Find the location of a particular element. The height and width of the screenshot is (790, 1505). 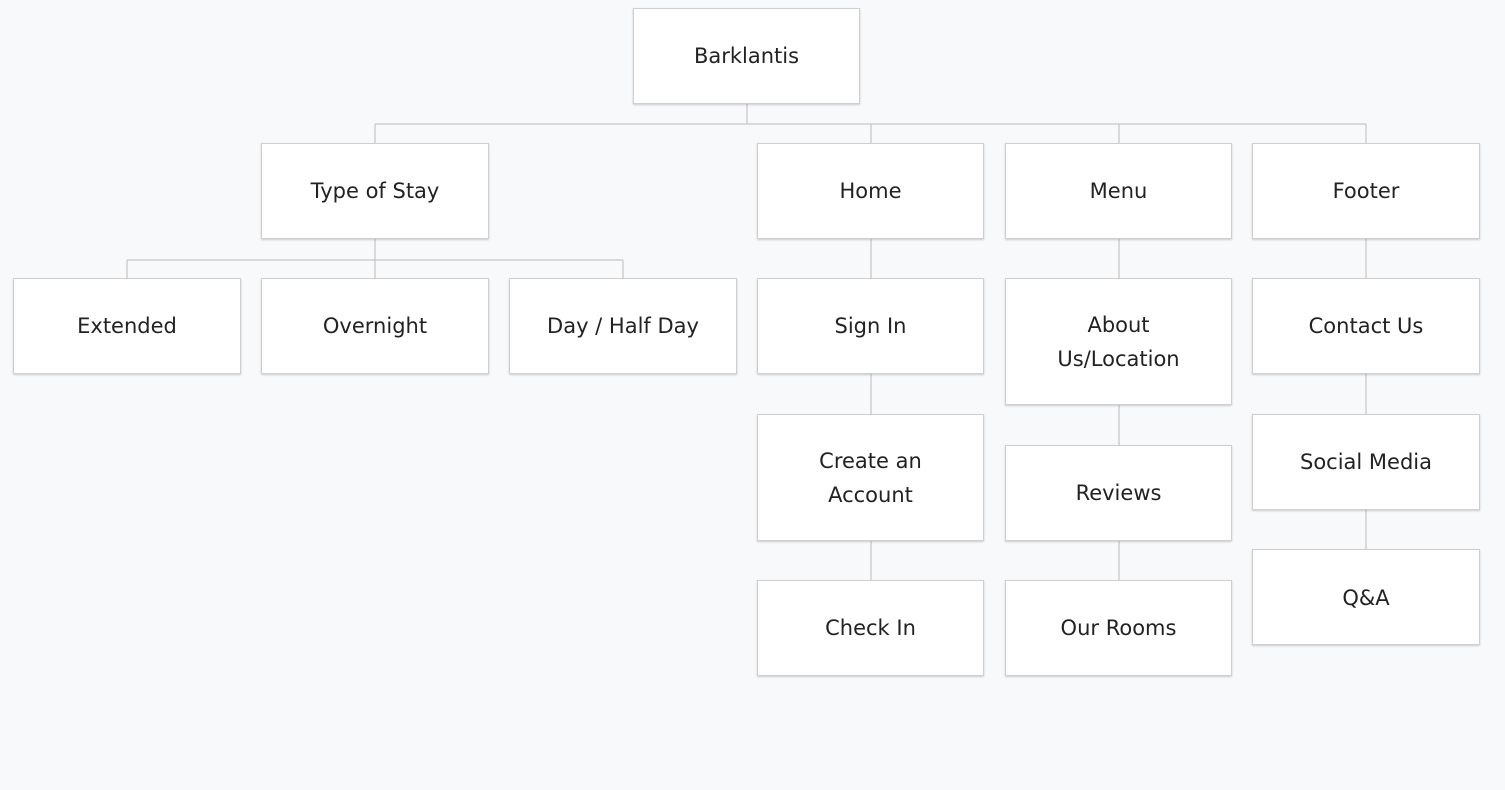

node-label: Footer is located at coordinates (1366, 191).